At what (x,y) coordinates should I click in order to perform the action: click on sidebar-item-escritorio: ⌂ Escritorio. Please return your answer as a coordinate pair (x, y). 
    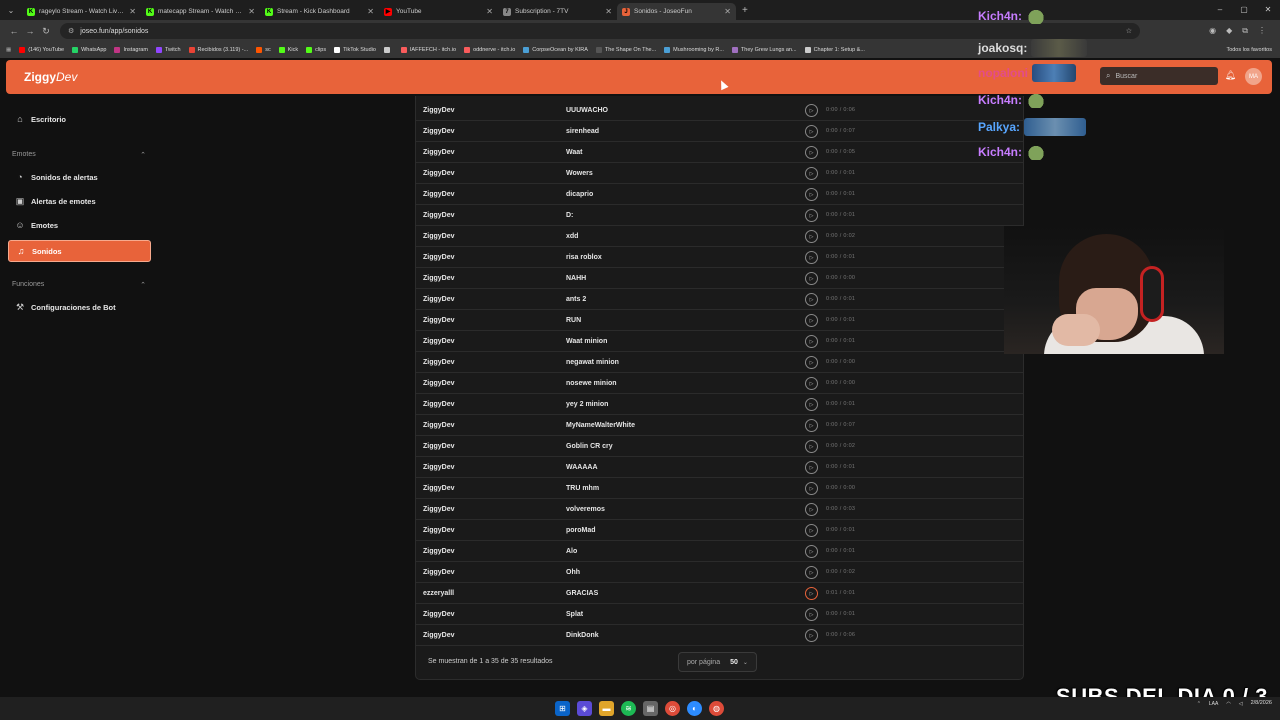
    Looking at the image, I should click on (79, 119).